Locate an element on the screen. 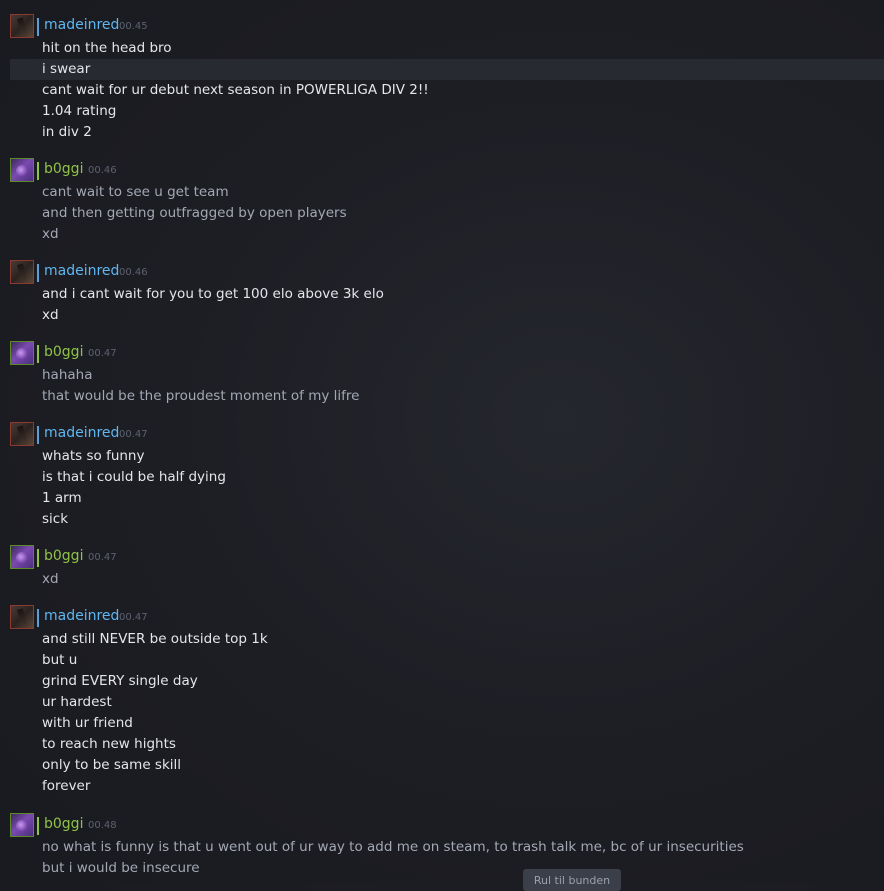 This screenshot has height=891, width=884. message-text: with ur friend is located at coordinates (87, 723).